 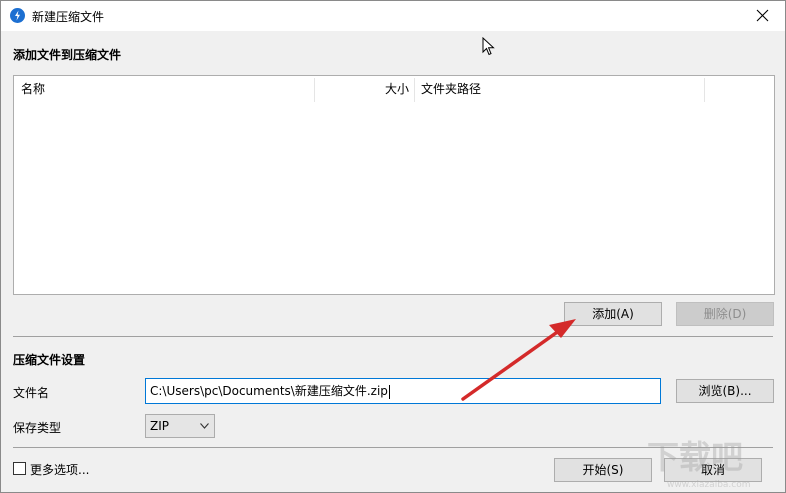 I want to click on app-logo-icon, so click(x=17, y=15).